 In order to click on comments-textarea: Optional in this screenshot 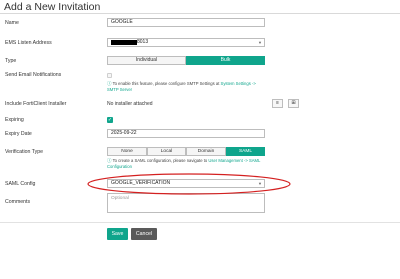, I will do `click(186, 203)`.